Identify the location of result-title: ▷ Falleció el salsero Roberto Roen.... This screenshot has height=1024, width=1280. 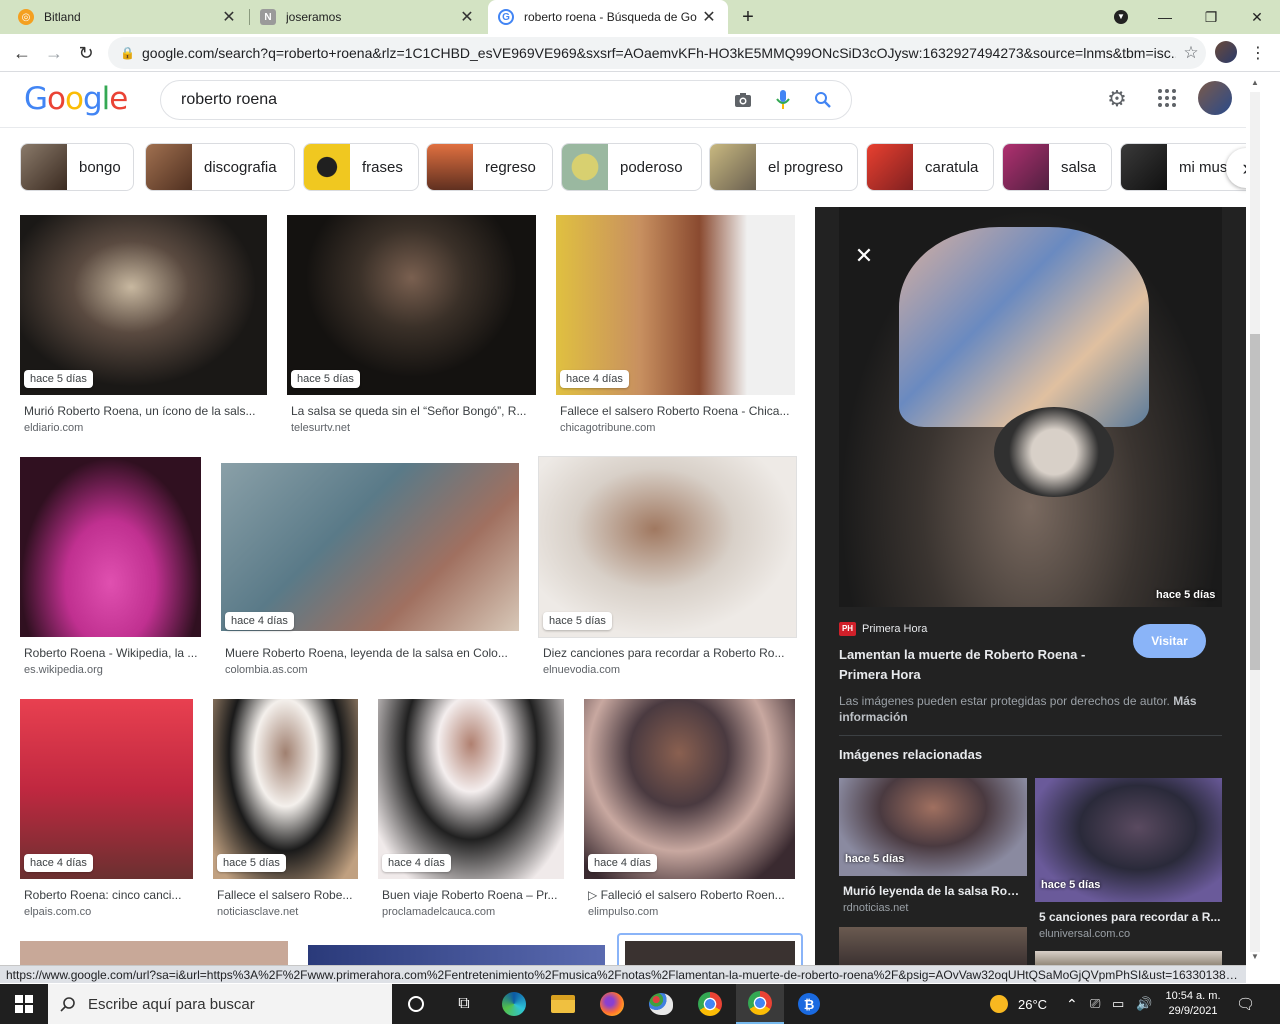
(690, 895).